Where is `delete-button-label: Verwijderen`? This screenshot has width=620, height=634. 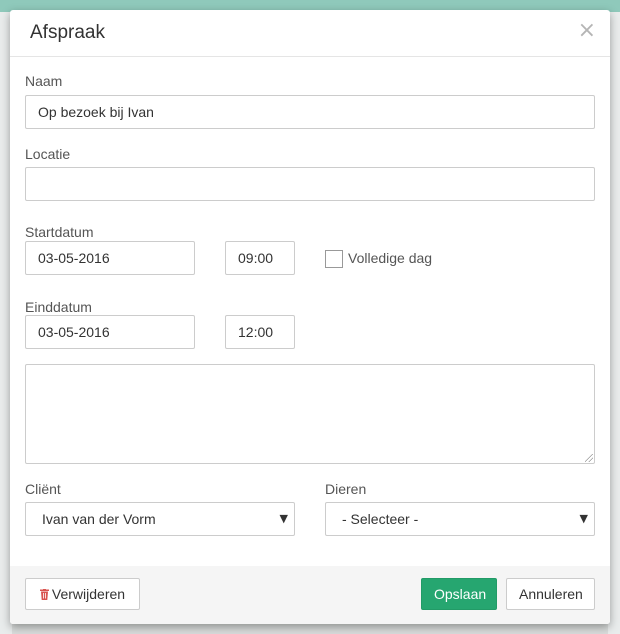
delete-button-label: Verwijderen is located at coordinates (88, 594).